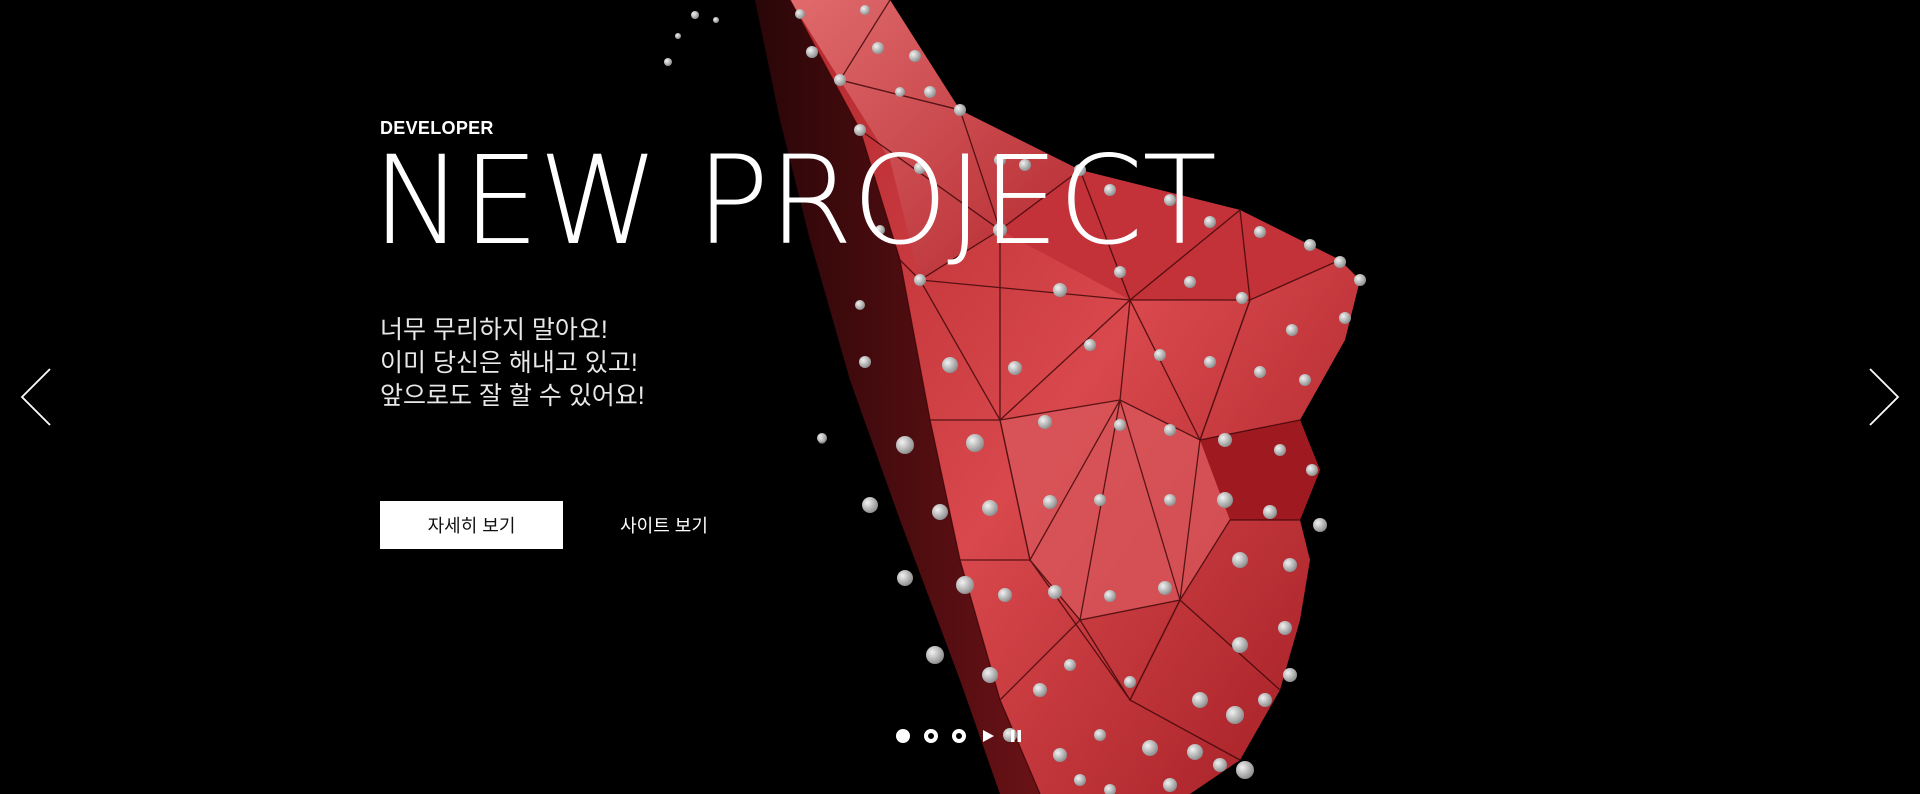  What do you see at coordinates (794, 201) in the screenshot?
I see `hero-title: NEW PROJECT` at bounding box center [794, 201].